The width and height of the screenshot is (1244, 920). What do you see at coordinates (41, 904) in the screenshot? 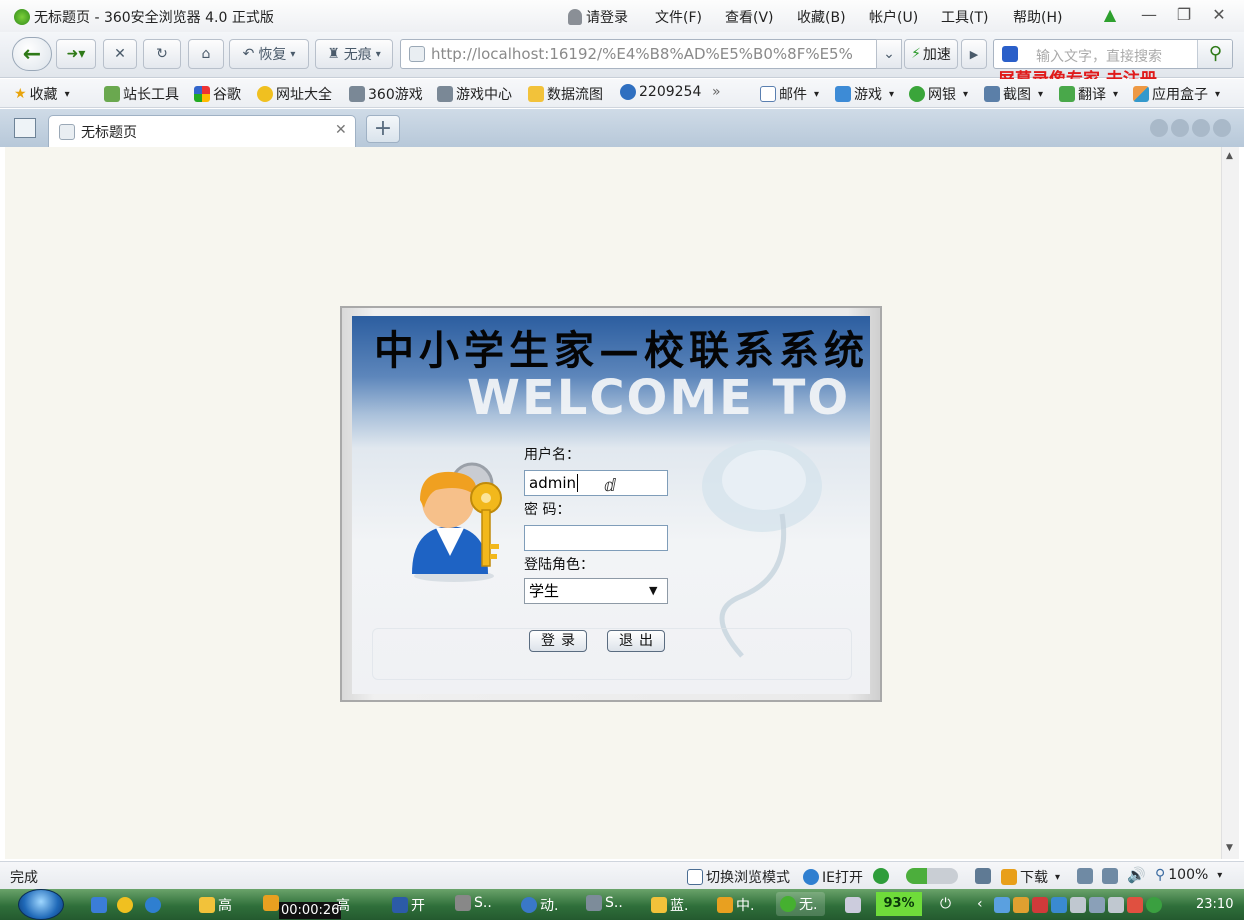
I see `start-button` at bounding box center [41, 904].